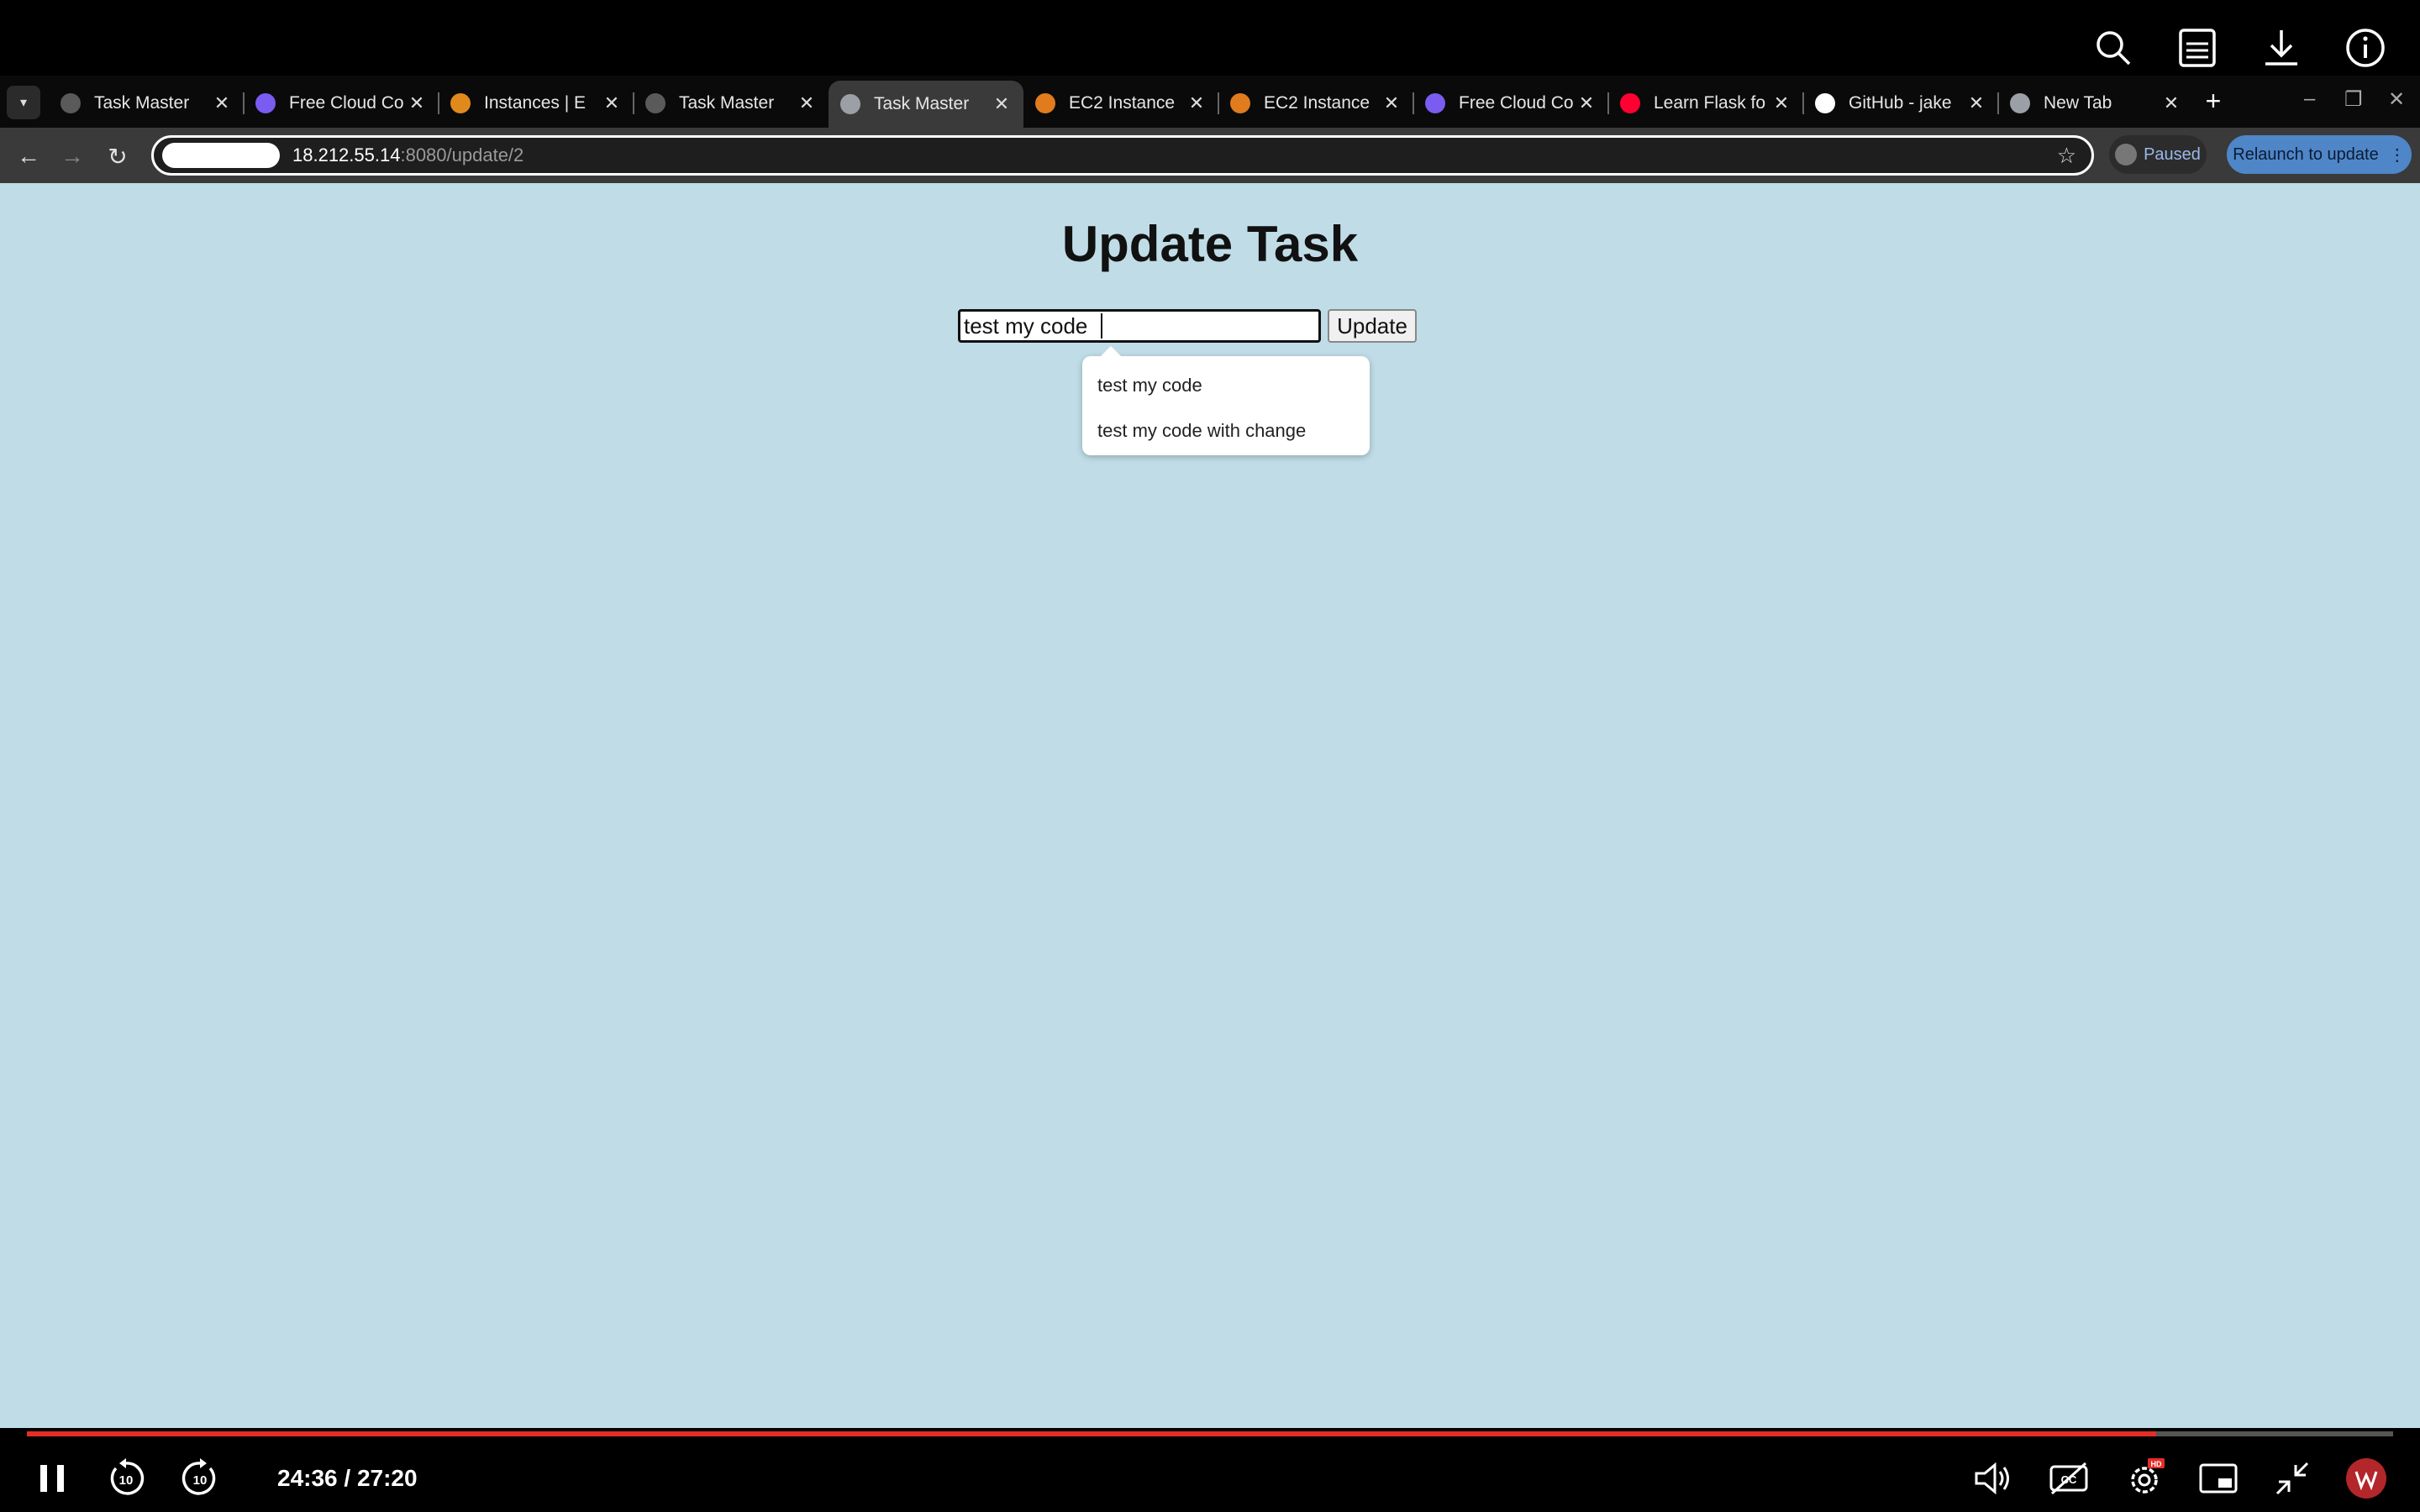 The width and height of the screenshot is (2420, 1512). Describe the element at coordinates (1210, 1470) in the screenshot. I see `video-player-controls: 10 10 24:36 / 27:20 CC HD` at that location.